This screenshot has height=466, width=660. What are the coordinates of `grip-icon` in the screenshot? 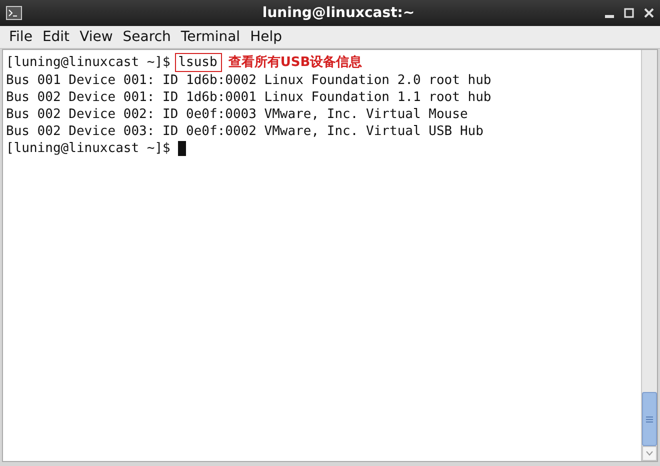 It's located at (649, 419).